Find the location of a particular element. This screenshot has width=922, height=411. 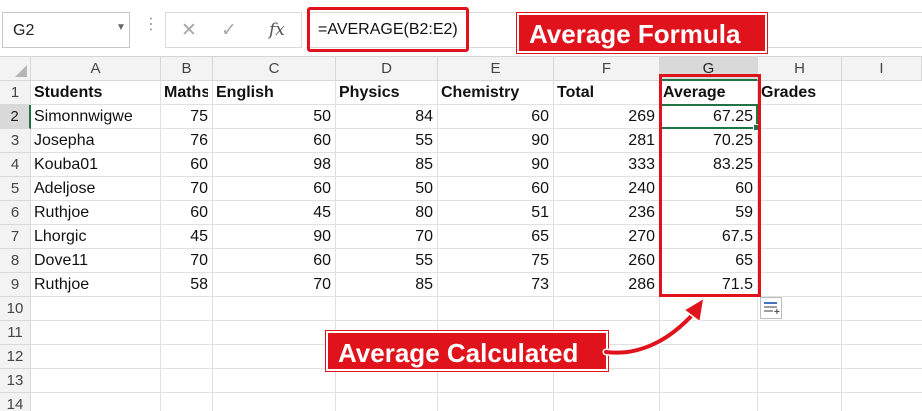

number-cell: 65 is located at coordinates (495, 238).